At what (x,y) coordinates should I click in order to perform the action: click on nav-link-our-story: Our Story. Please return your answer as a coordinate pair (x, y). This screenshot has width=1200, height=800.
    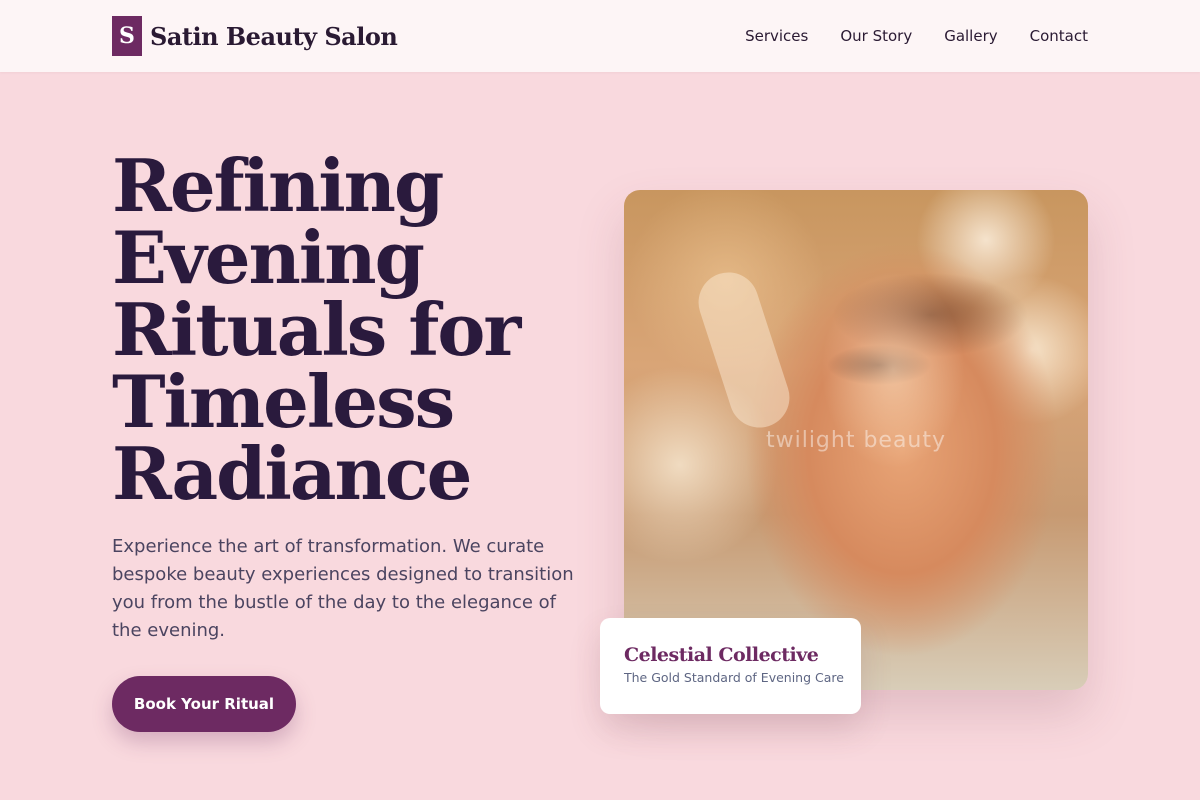
    Looking at the image, I should click on (876, 36).